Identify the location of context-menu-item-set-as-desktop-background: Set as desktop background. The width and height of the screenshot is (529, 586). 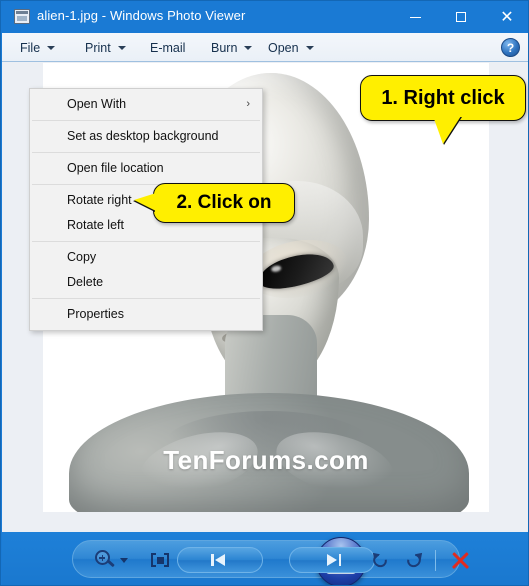
(146, 136).